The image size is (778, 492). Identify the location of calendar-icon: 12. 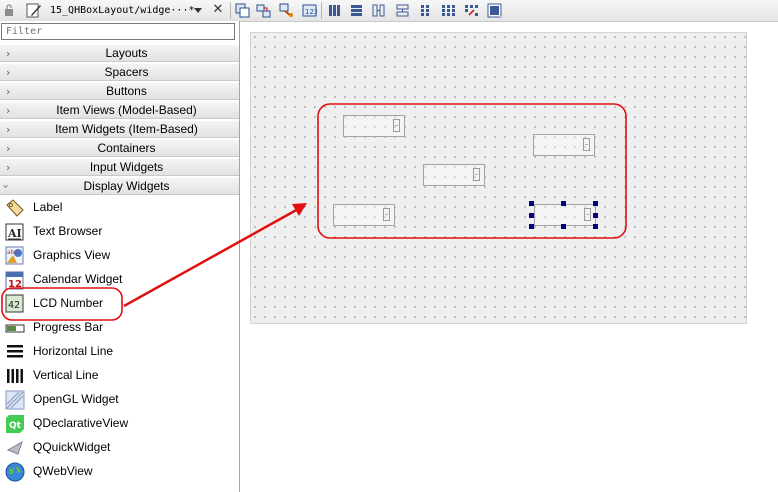
(14, 280).